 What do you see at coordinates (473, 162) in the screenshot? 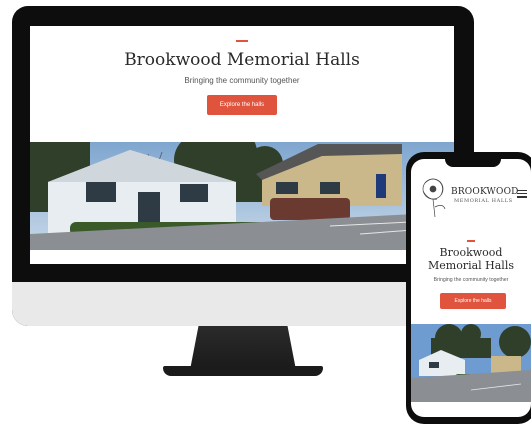
I see `phone-notch` at bounding box center [473, 162].